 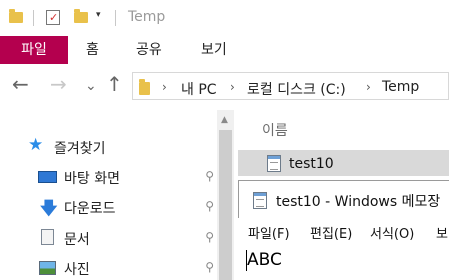 I want to click on tab-view: 보기, so click(x=214, y=50).